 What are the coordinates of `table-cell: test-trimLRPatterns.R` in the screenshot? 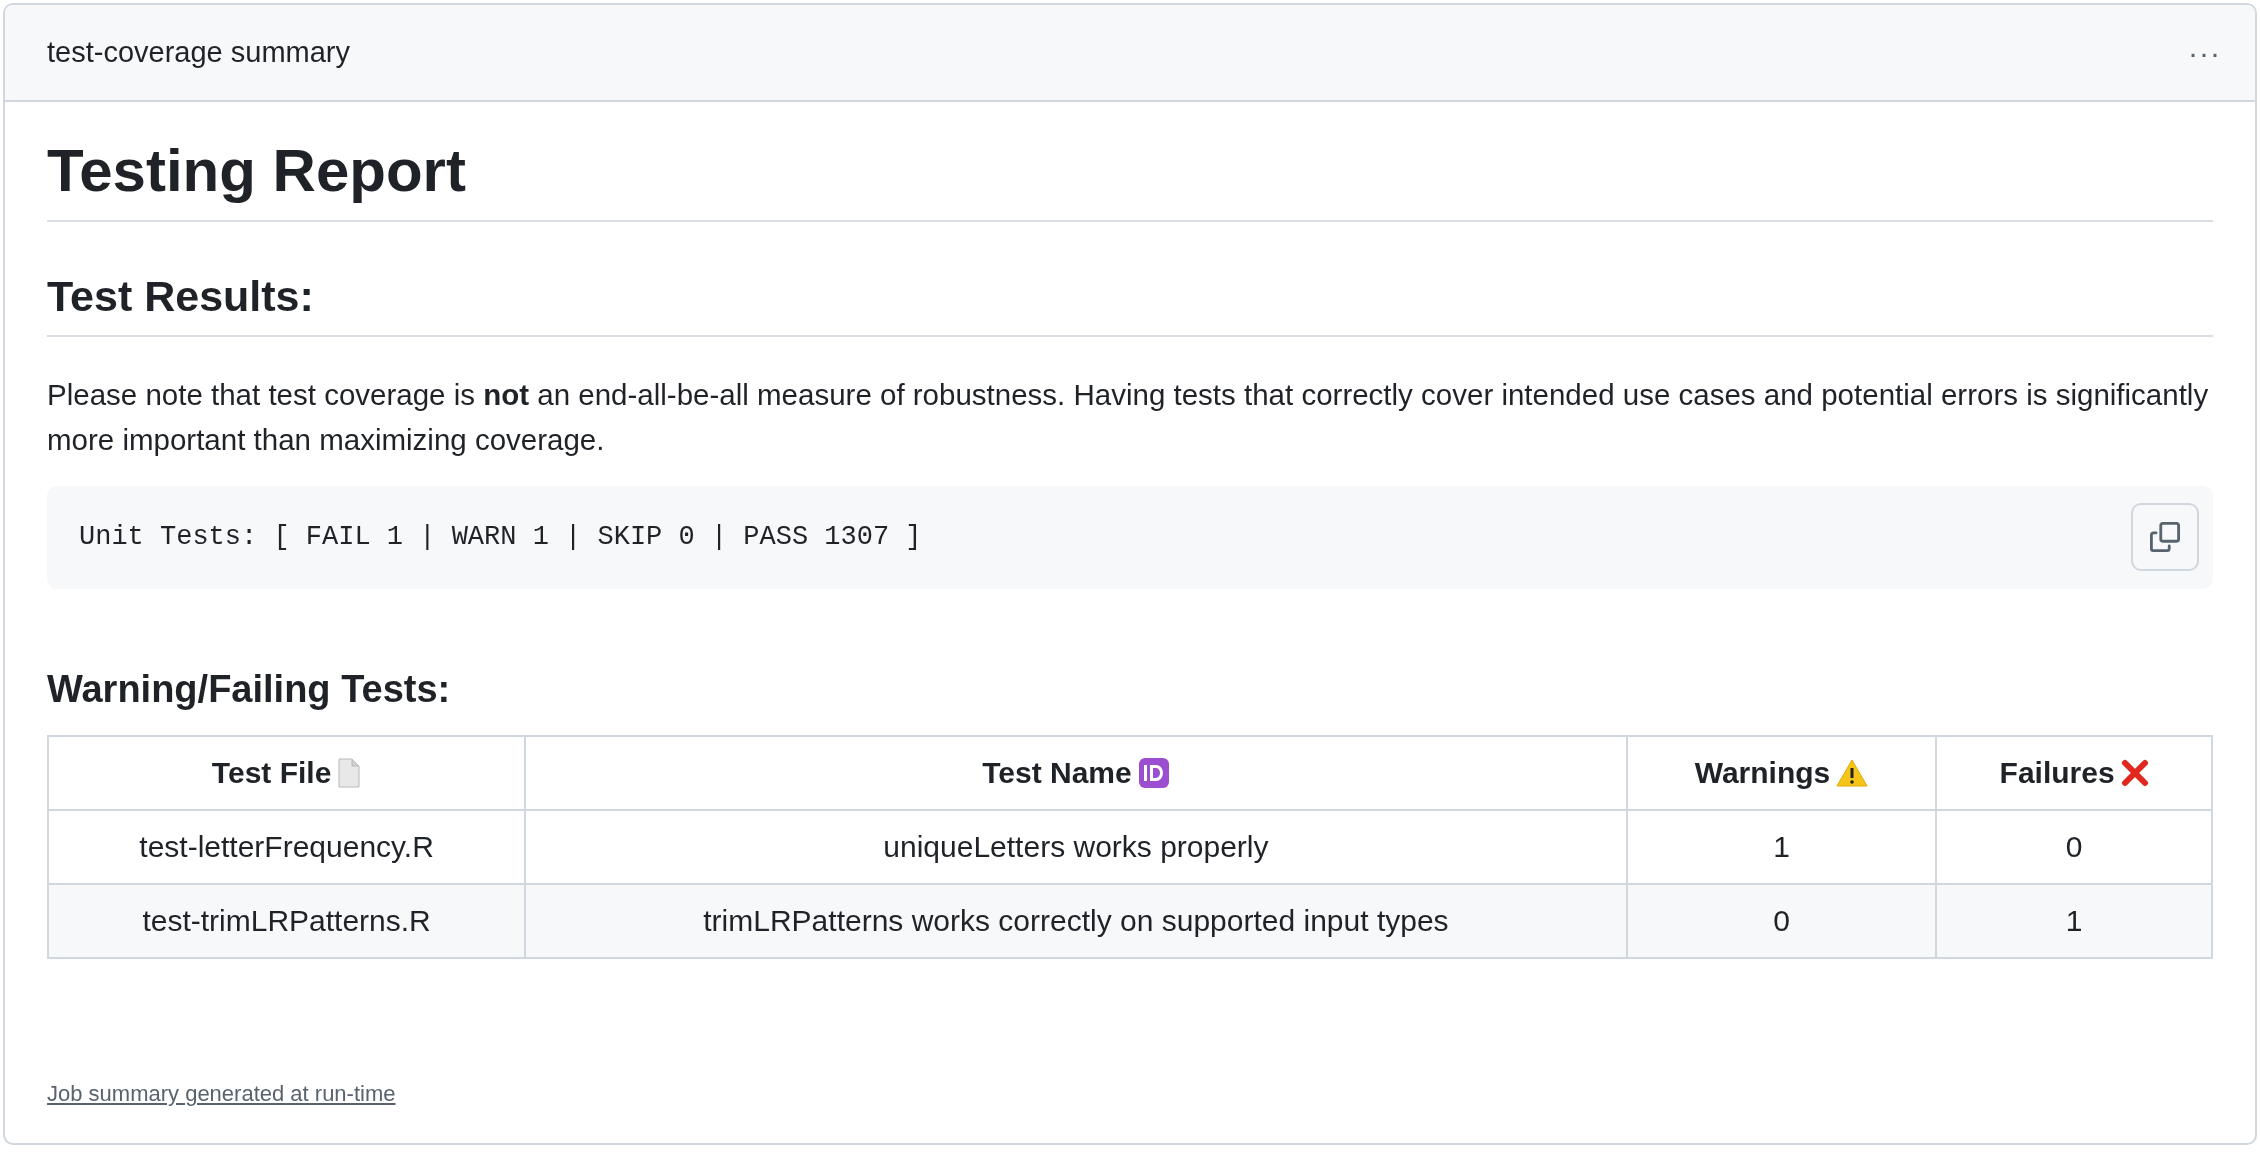 It's located at (287, 920).